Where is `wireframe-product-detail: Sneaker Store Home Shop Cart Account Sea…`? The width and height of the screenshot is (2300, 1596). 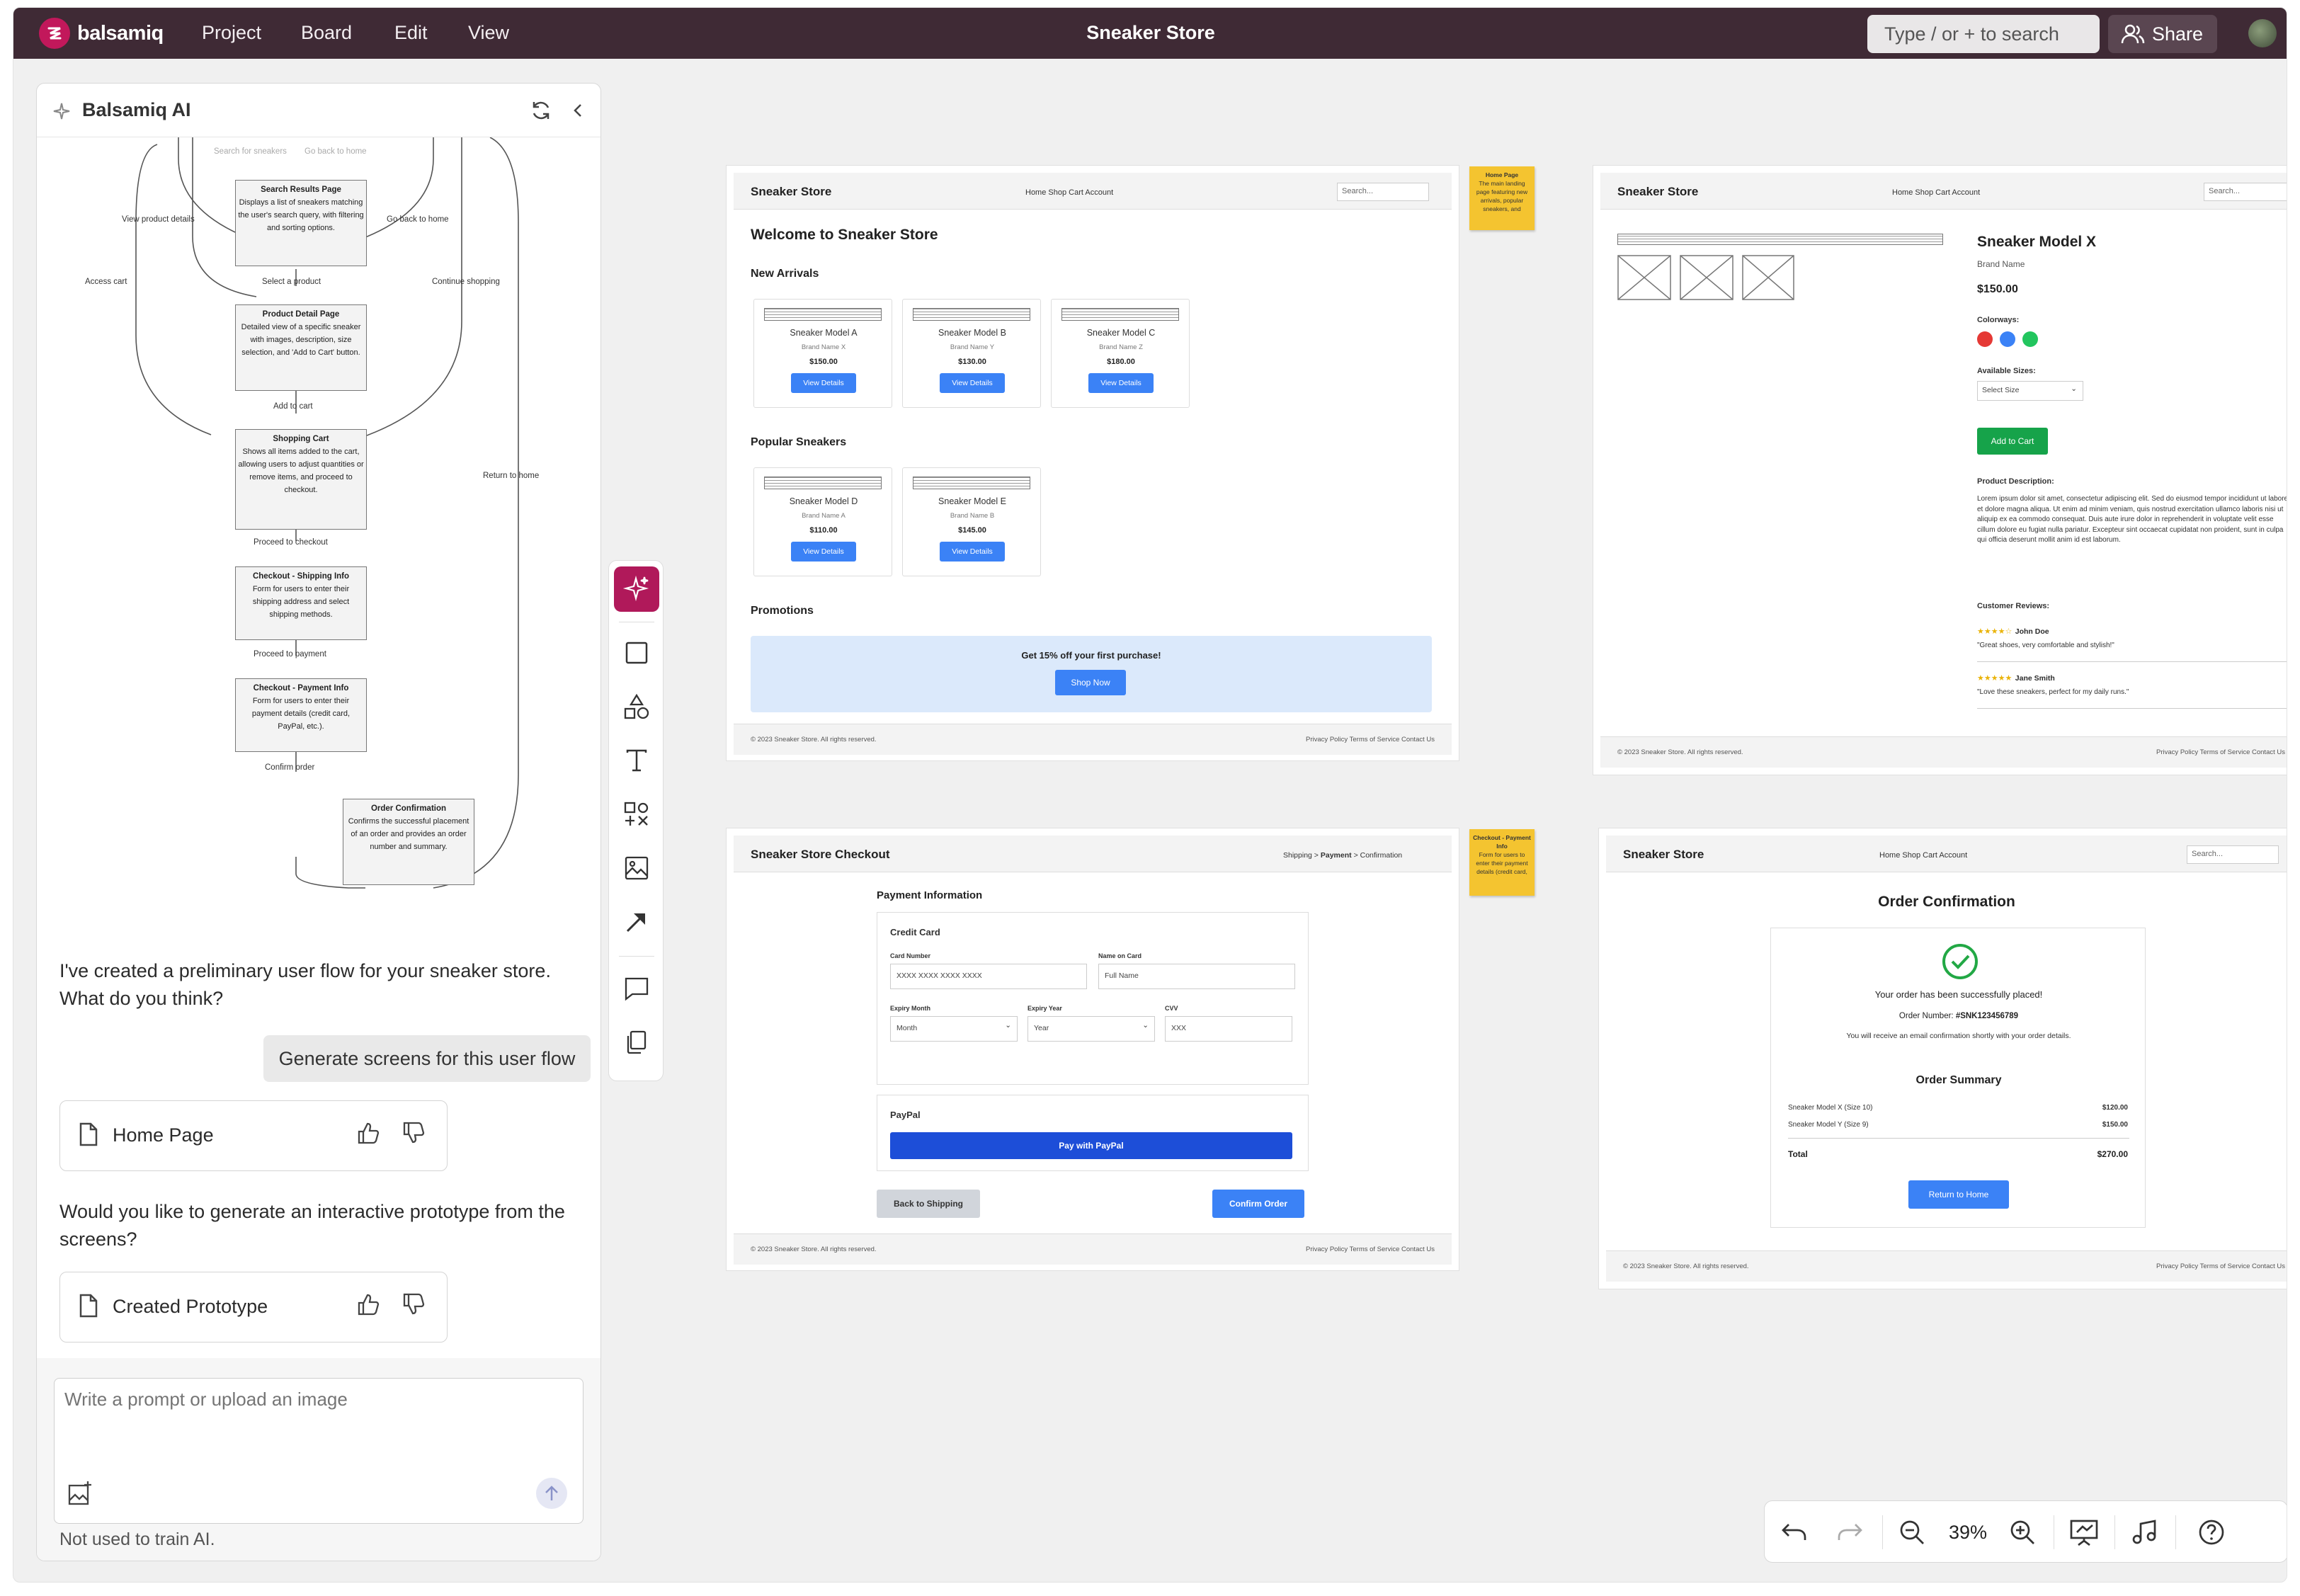
wireframe-product-detail: Sneaker Store Home Shop Cart Account Sea… is located at coordinates (1940, 470).